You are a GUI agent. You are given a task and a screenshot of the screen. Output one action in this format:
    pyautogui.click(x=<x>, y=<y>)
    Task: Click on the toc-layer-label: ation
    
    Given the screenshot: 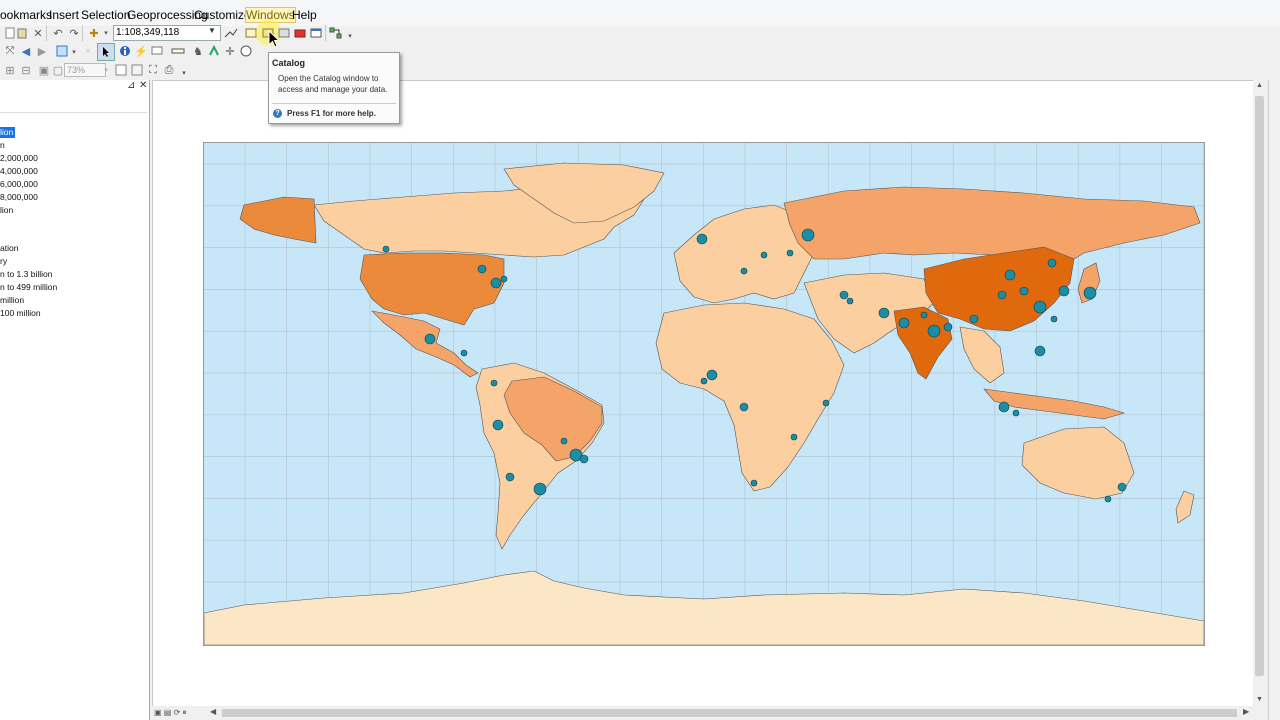 What is the action you would take?
    pyautogui.click(x=9, y=248)
    